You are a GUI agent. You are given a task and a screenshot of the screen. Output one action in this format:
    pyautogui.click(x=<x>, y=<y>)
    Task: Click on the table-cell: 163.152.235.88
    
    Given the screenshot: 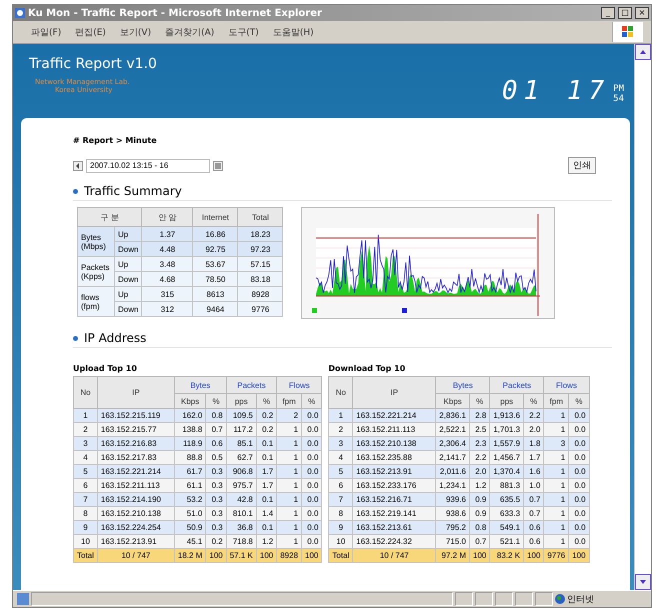 What is the action you would take?
    pyautogui.click(x=394, y=457)
    